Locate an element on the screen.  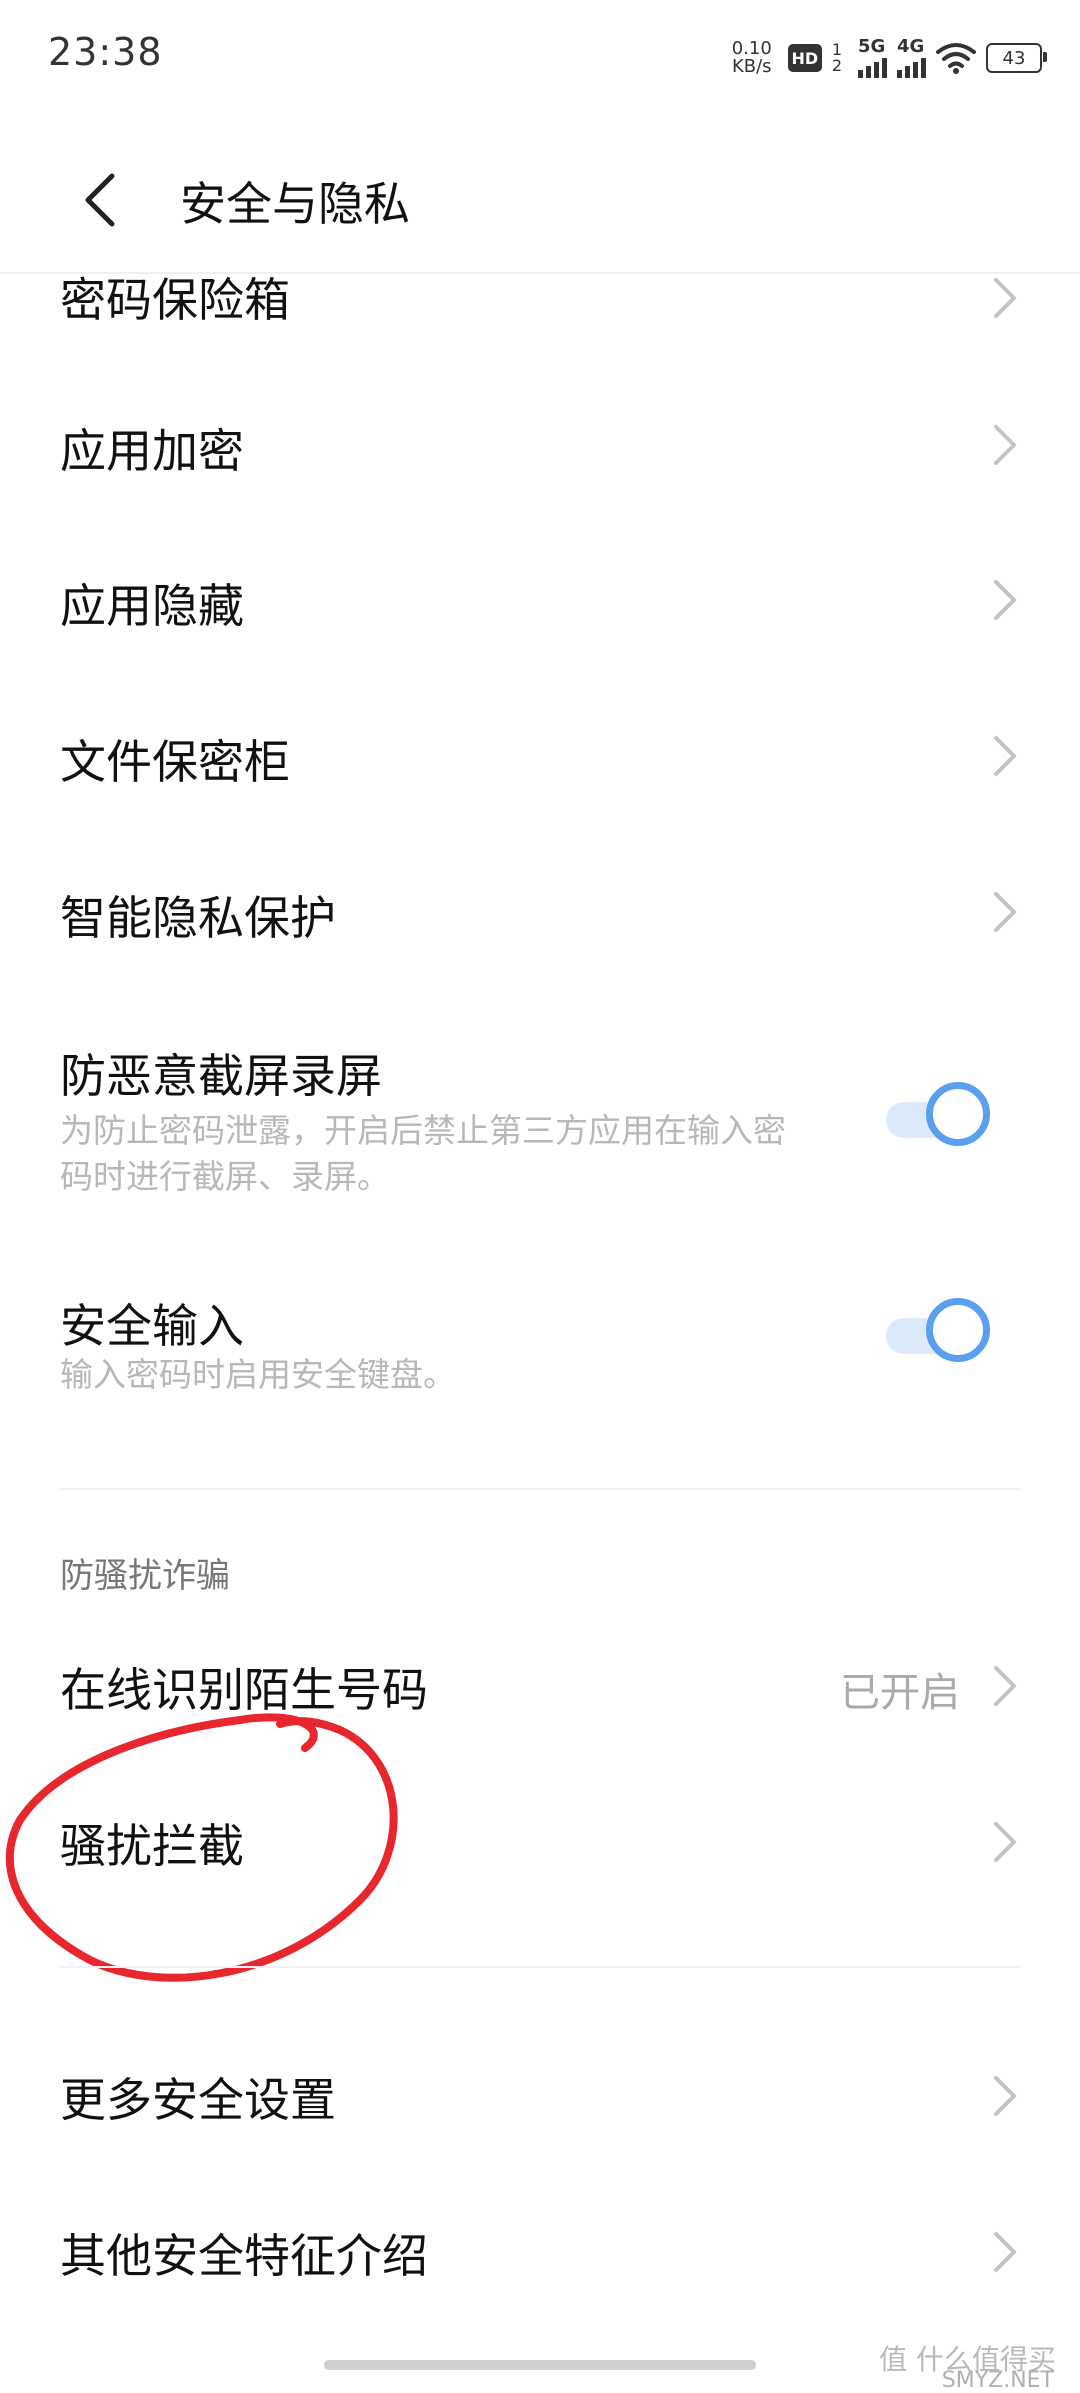
battery-icon: 43 is located at coordinates (1016, 58).